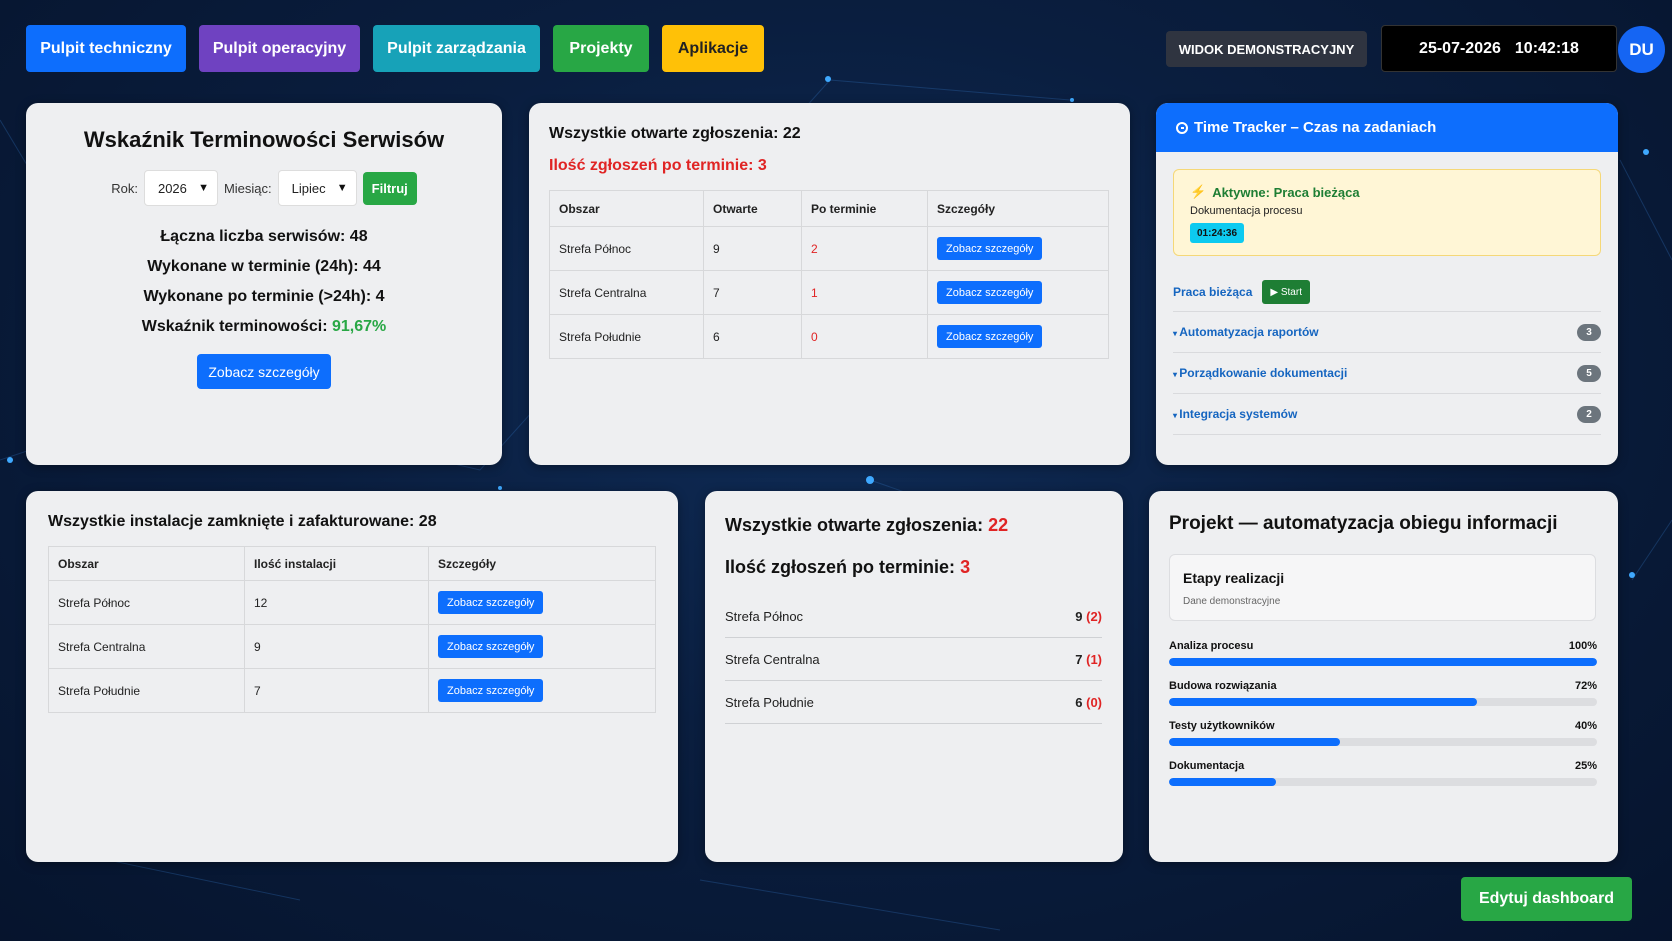 Image resolution: width=1672 pixels, height=941 pixels. I want to click on active-task-label: Aktywne: Praca bieżąca, so click(1286, 192).